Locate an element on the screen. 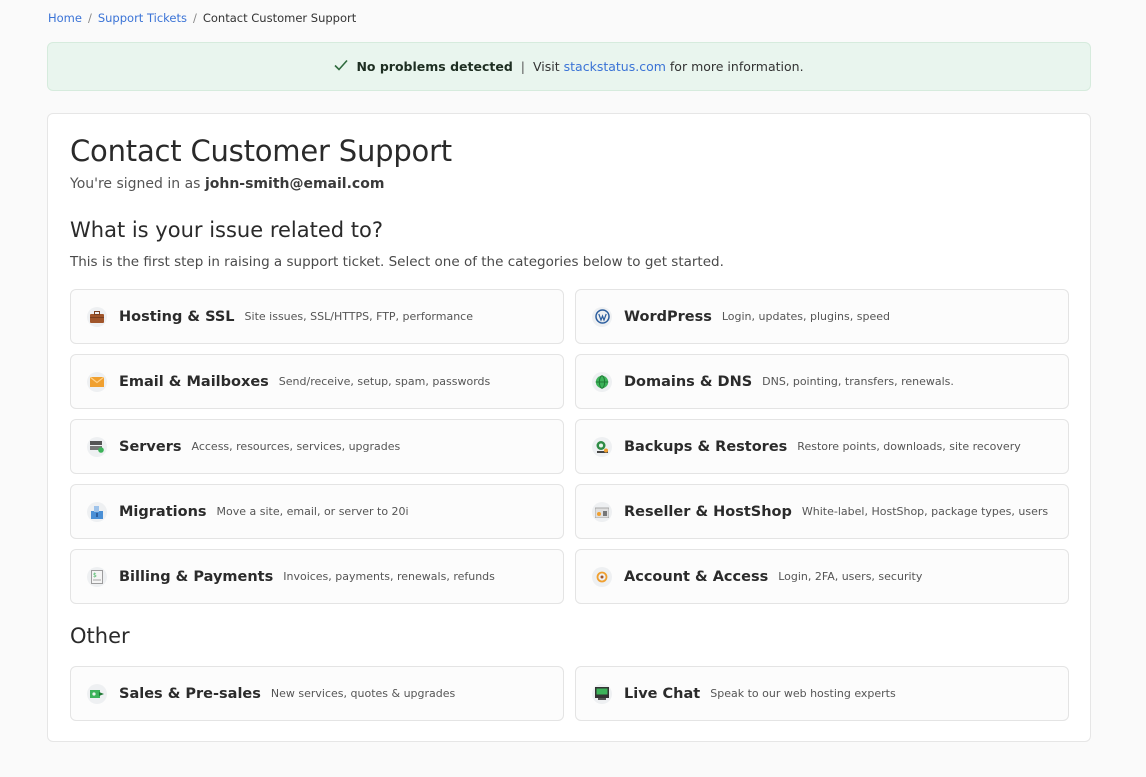 The width and height of the screenshot is (1146, 777). category-label: Backups & Restores is located at coordinates (706, 446).